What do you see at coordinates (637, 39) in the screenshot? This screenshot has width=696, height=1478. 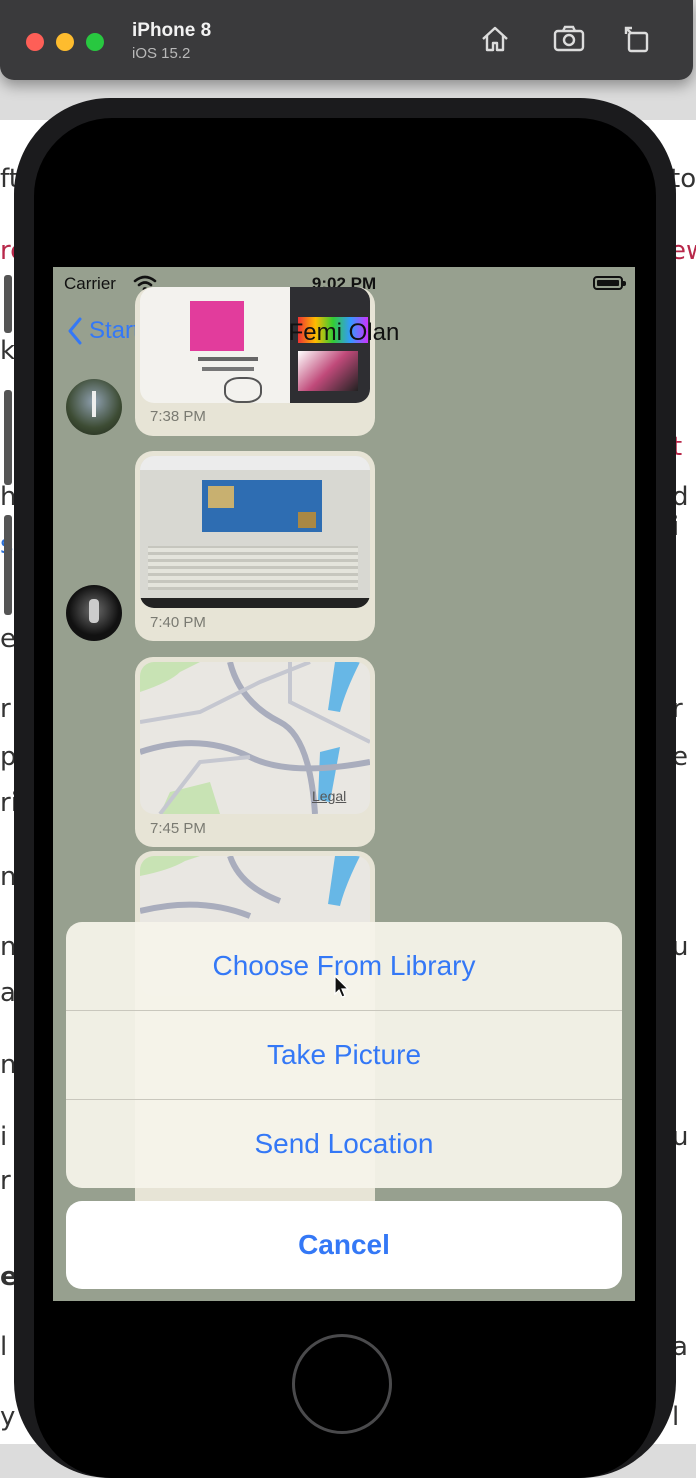 I see `rotate-icon` at bounding box center [637, 39].